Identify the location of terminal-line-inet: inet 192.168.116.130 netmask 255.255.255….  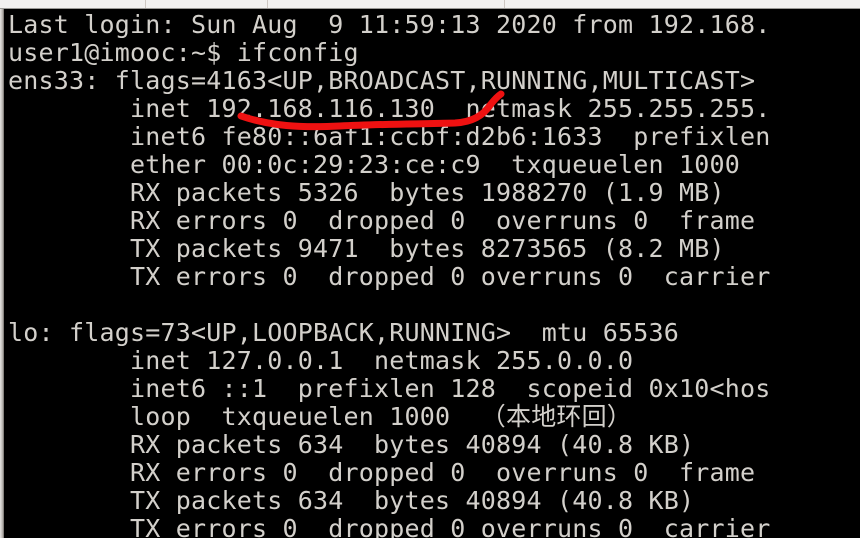
(389, 108).